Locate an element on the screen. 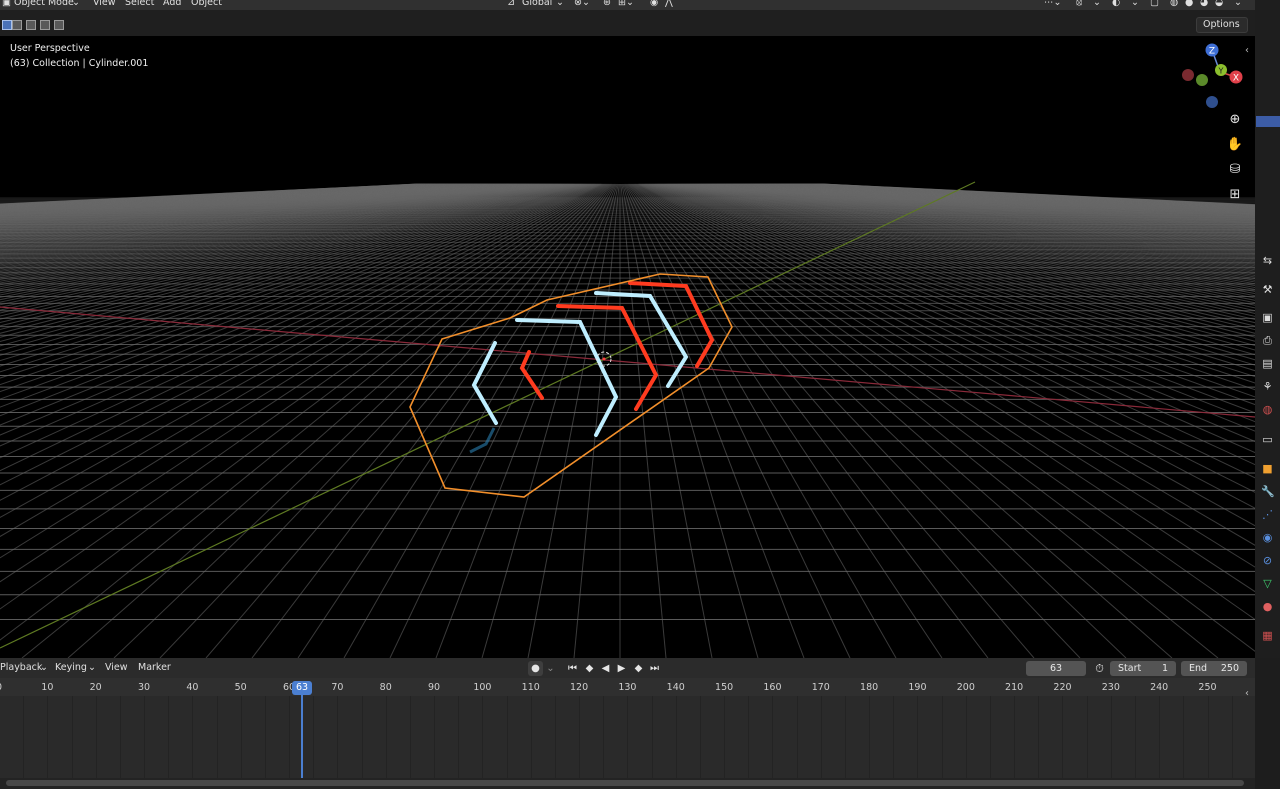 The height and width of the screenshot is (789, 1280). select-extend-icon is located at coordinates (17, 25).